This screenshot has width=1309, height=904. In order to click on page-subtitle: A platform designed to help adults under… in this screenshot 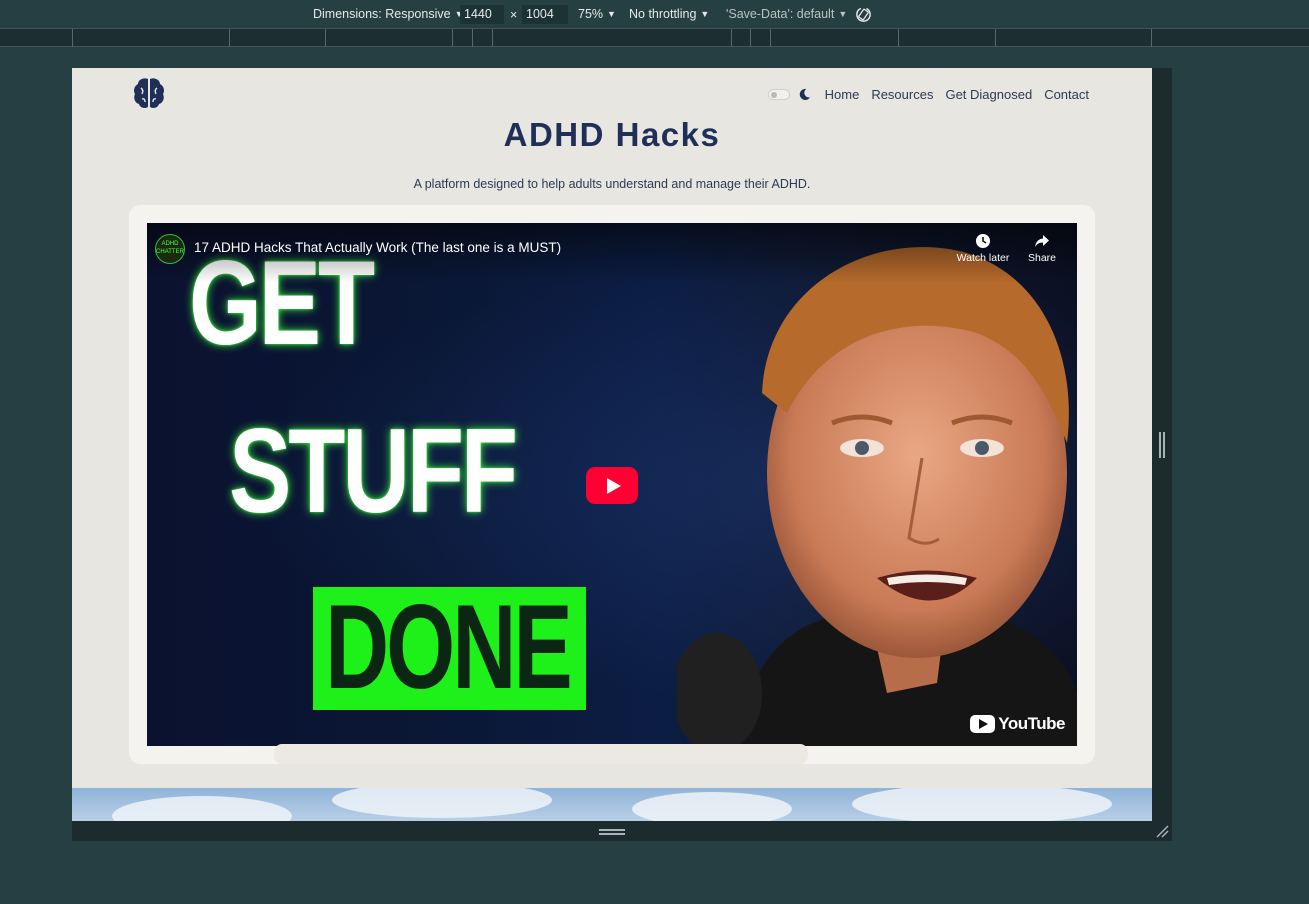, I will do `click(612, 184)`.